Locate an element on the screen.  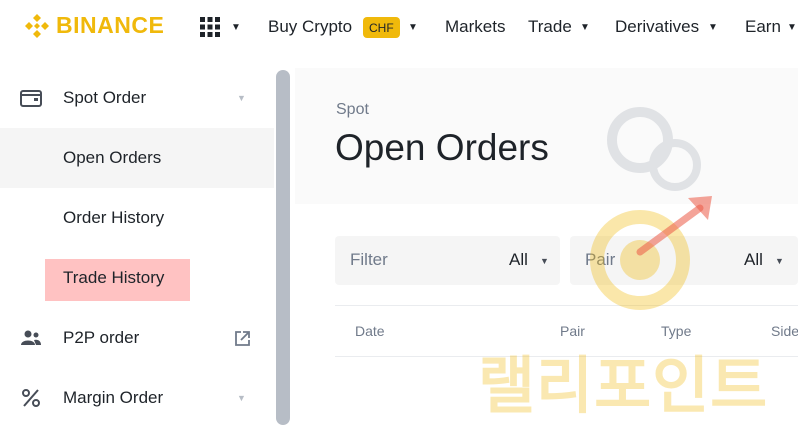
sidebar-item-label: Trade History is located at coordinates (114, 277).